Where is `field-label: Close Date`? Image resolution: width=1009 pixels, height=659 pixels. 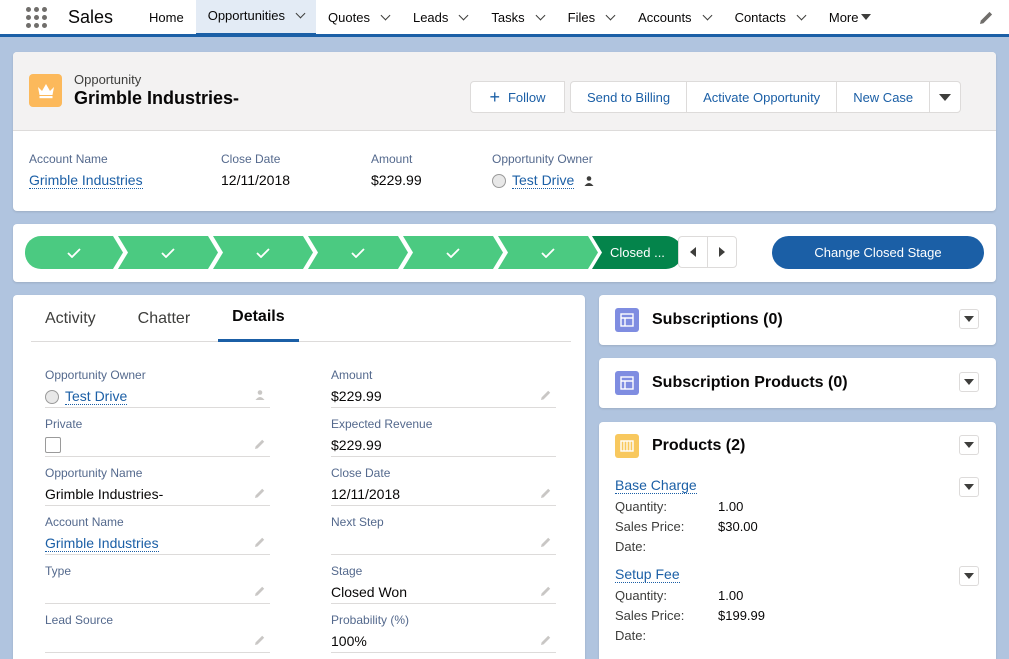 field-label: Close Date is located at coordinates (360, 473).